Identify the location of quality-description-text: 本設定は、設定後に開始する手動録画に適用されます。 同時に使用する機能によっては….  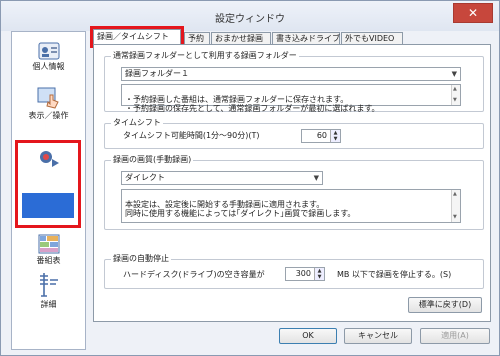
(240, 209).